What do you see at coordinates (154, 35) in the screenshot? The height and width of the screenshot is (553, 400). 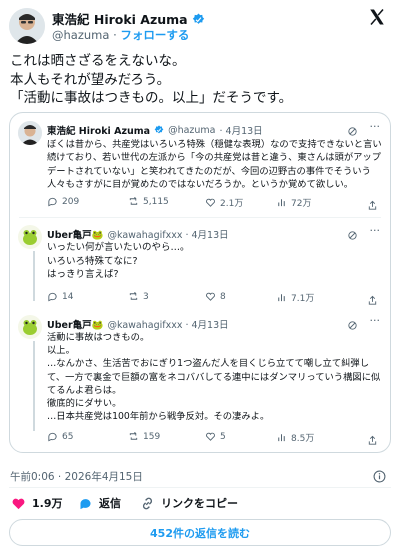 I see `follow-button: フォローする` at bounding box center [154, 35].